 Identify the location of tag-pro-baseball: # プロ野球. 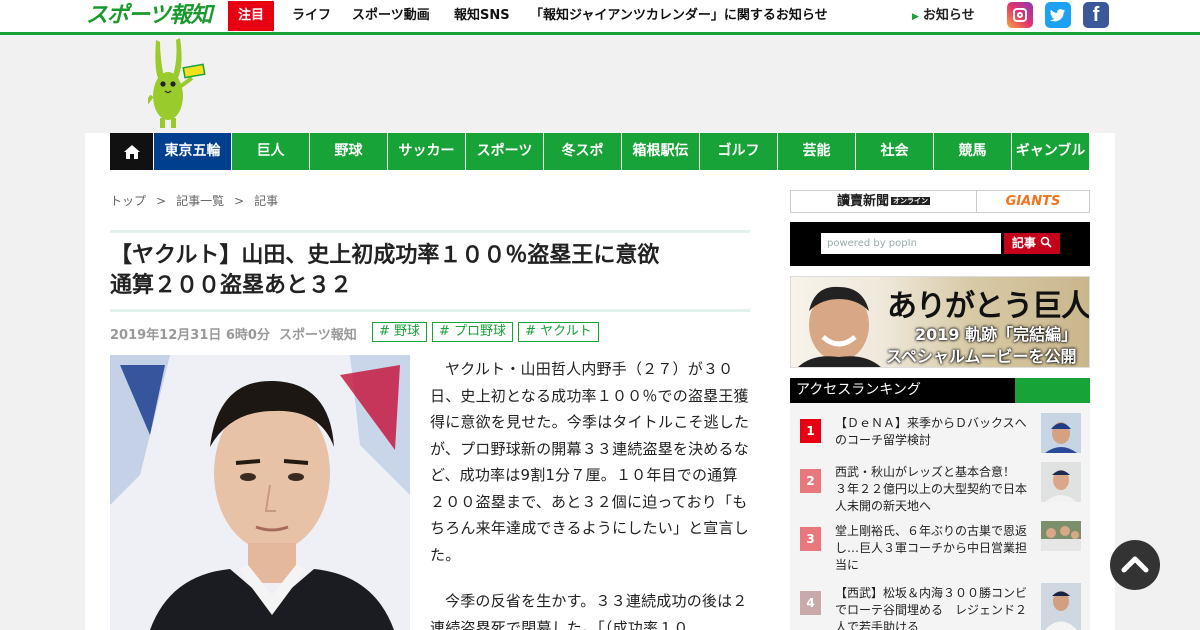
(473, 332).